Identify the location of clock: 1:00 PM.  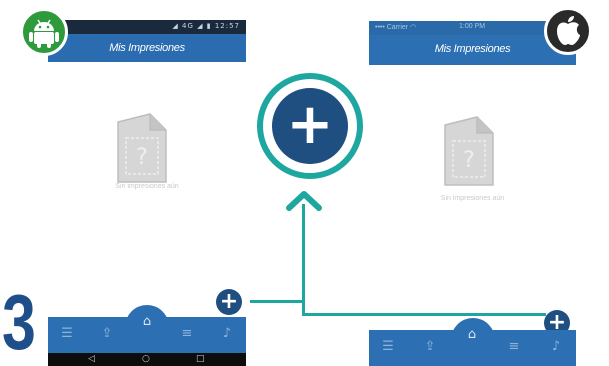
(472, 26).